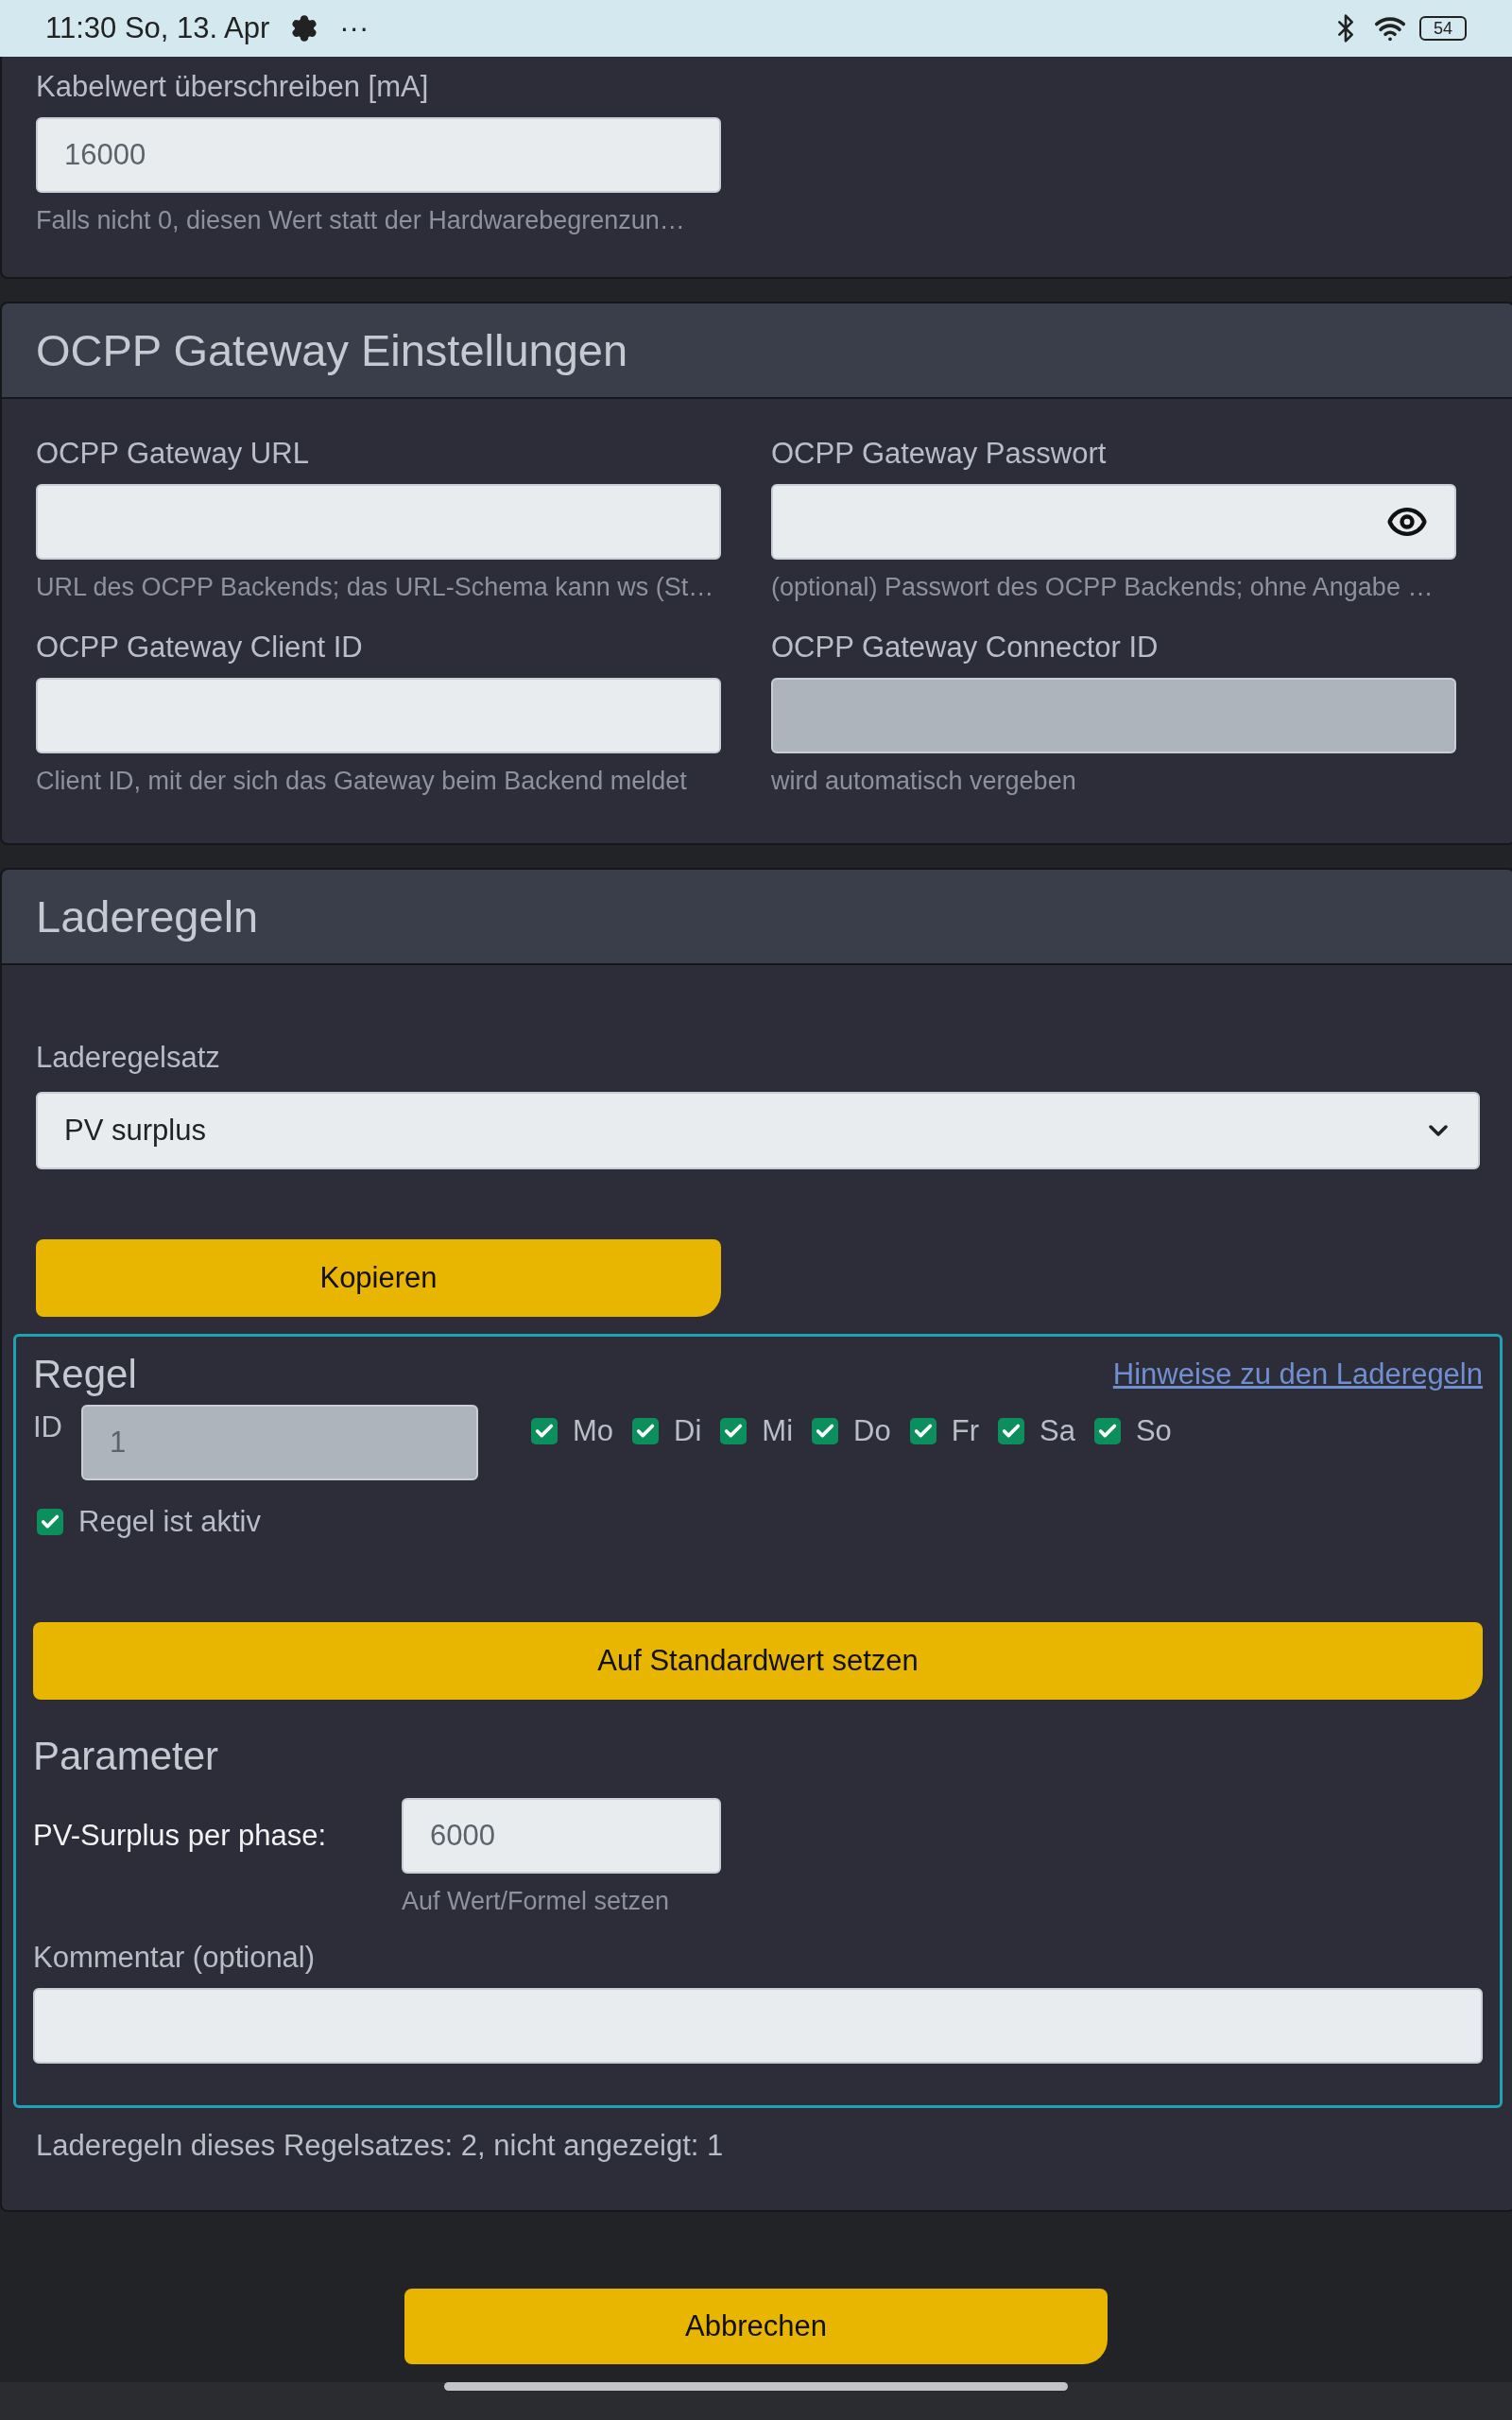 This screenshot has height=2420, width=1512. Describe the element at coordinates (924, 781) in the screenshot. I see `field-hint: wird automatisch vergeben` at that location.